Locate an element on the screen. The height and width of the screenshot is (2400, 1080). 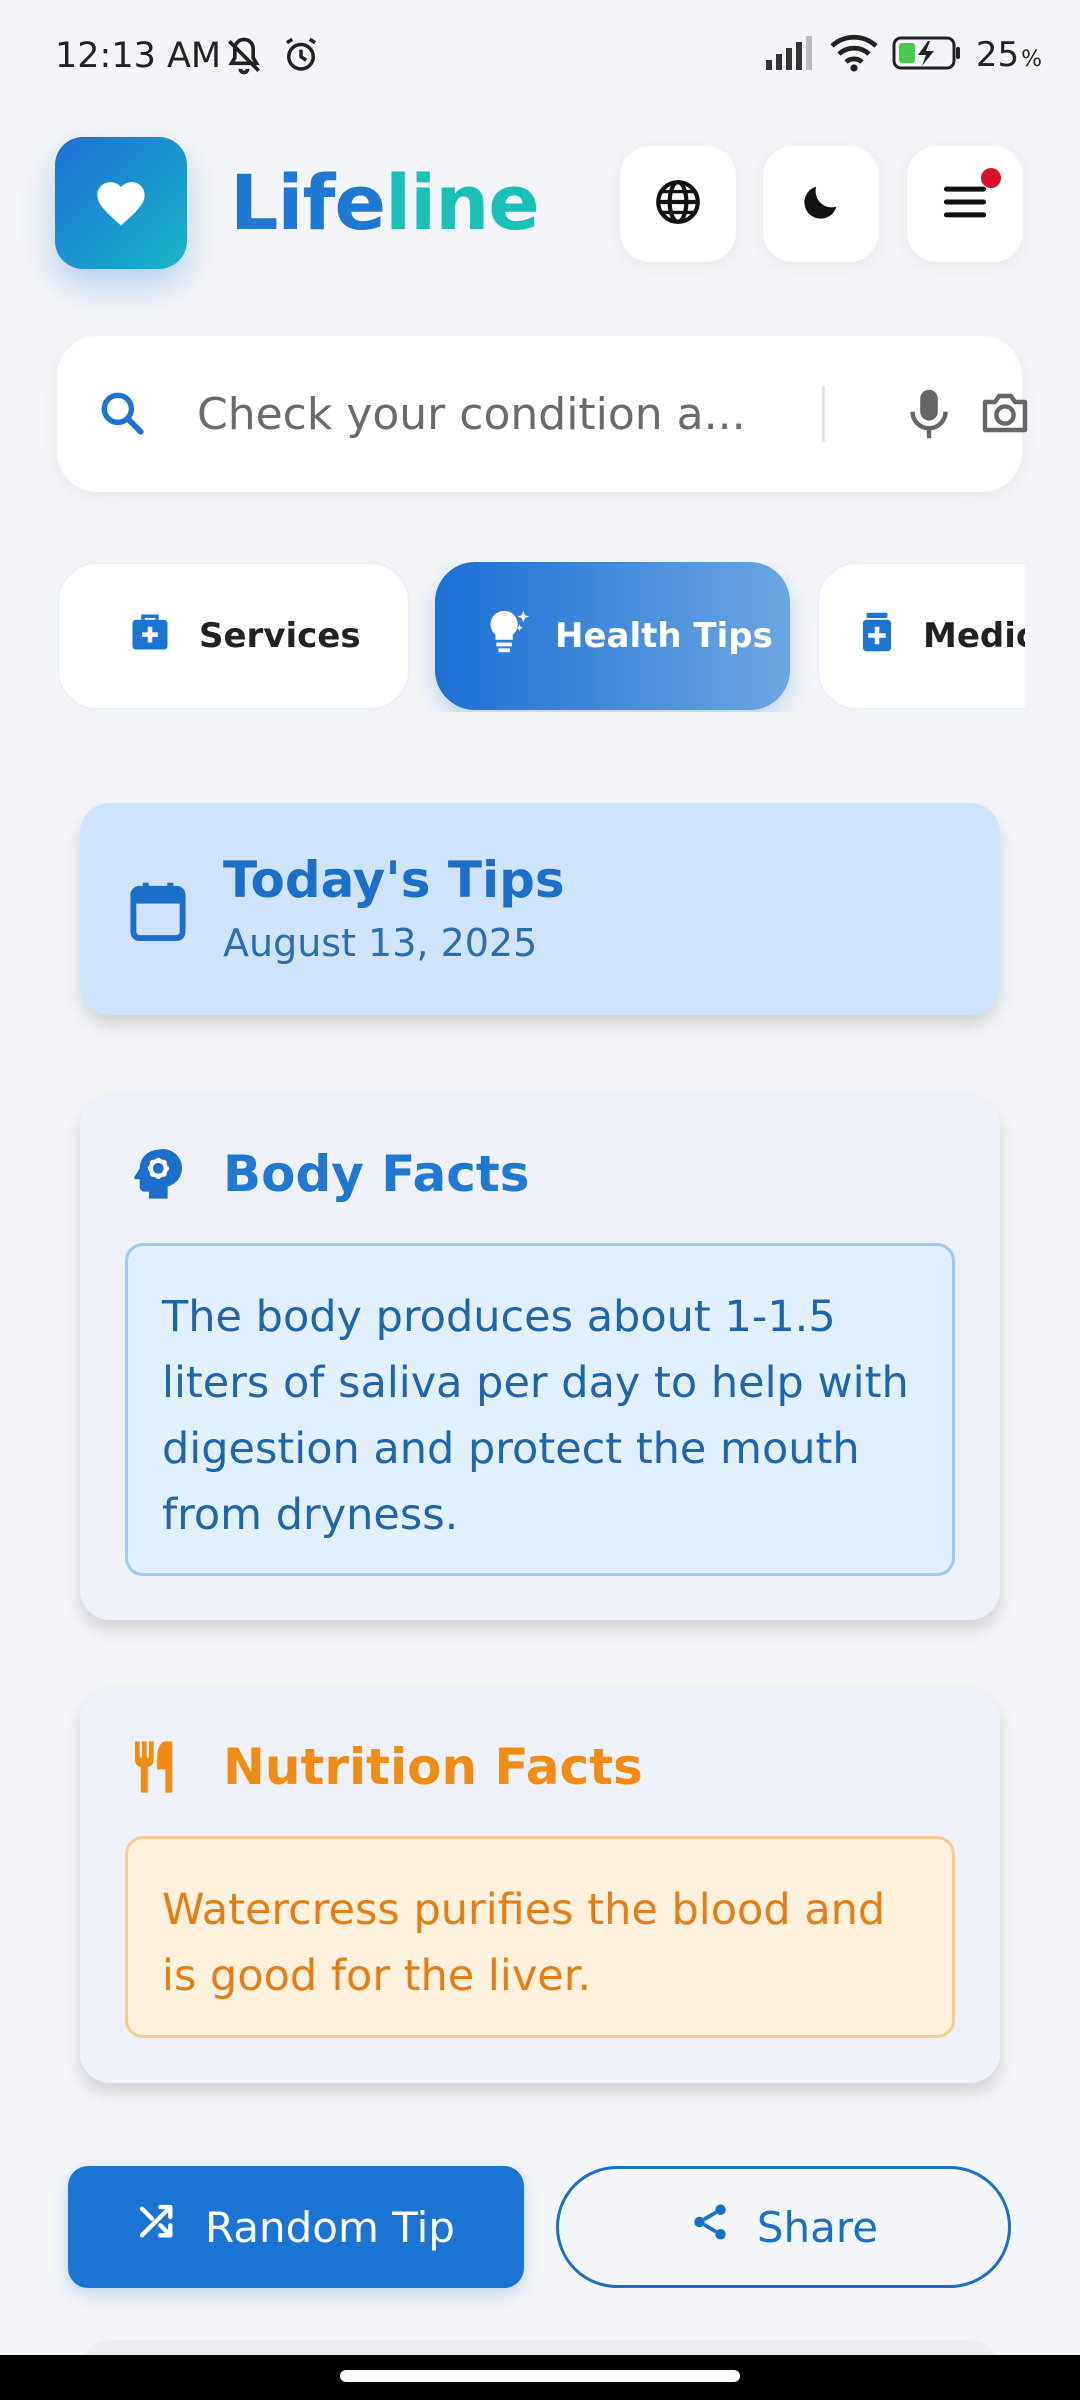
search-divider is located at coordinates (823, 414).